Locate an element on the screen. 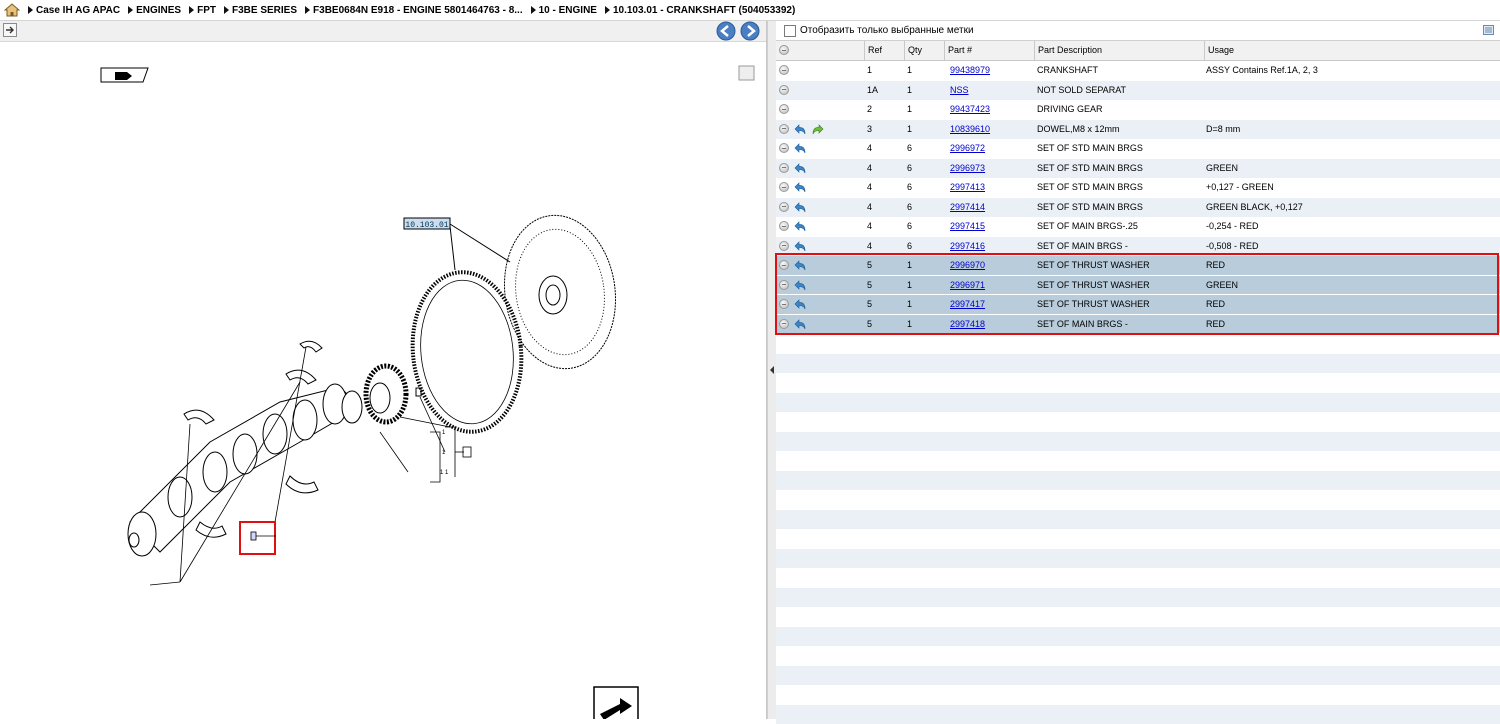  part-number-link: 99437423 is located at coordinates (970, 109).